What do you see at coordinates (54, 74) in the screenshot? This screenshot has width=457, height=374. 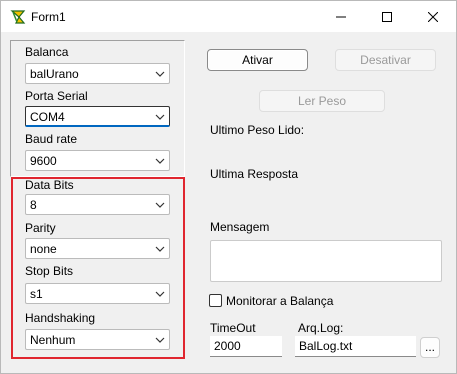 I see `balanca-value: balUrano` at bounding box center [54, 74].